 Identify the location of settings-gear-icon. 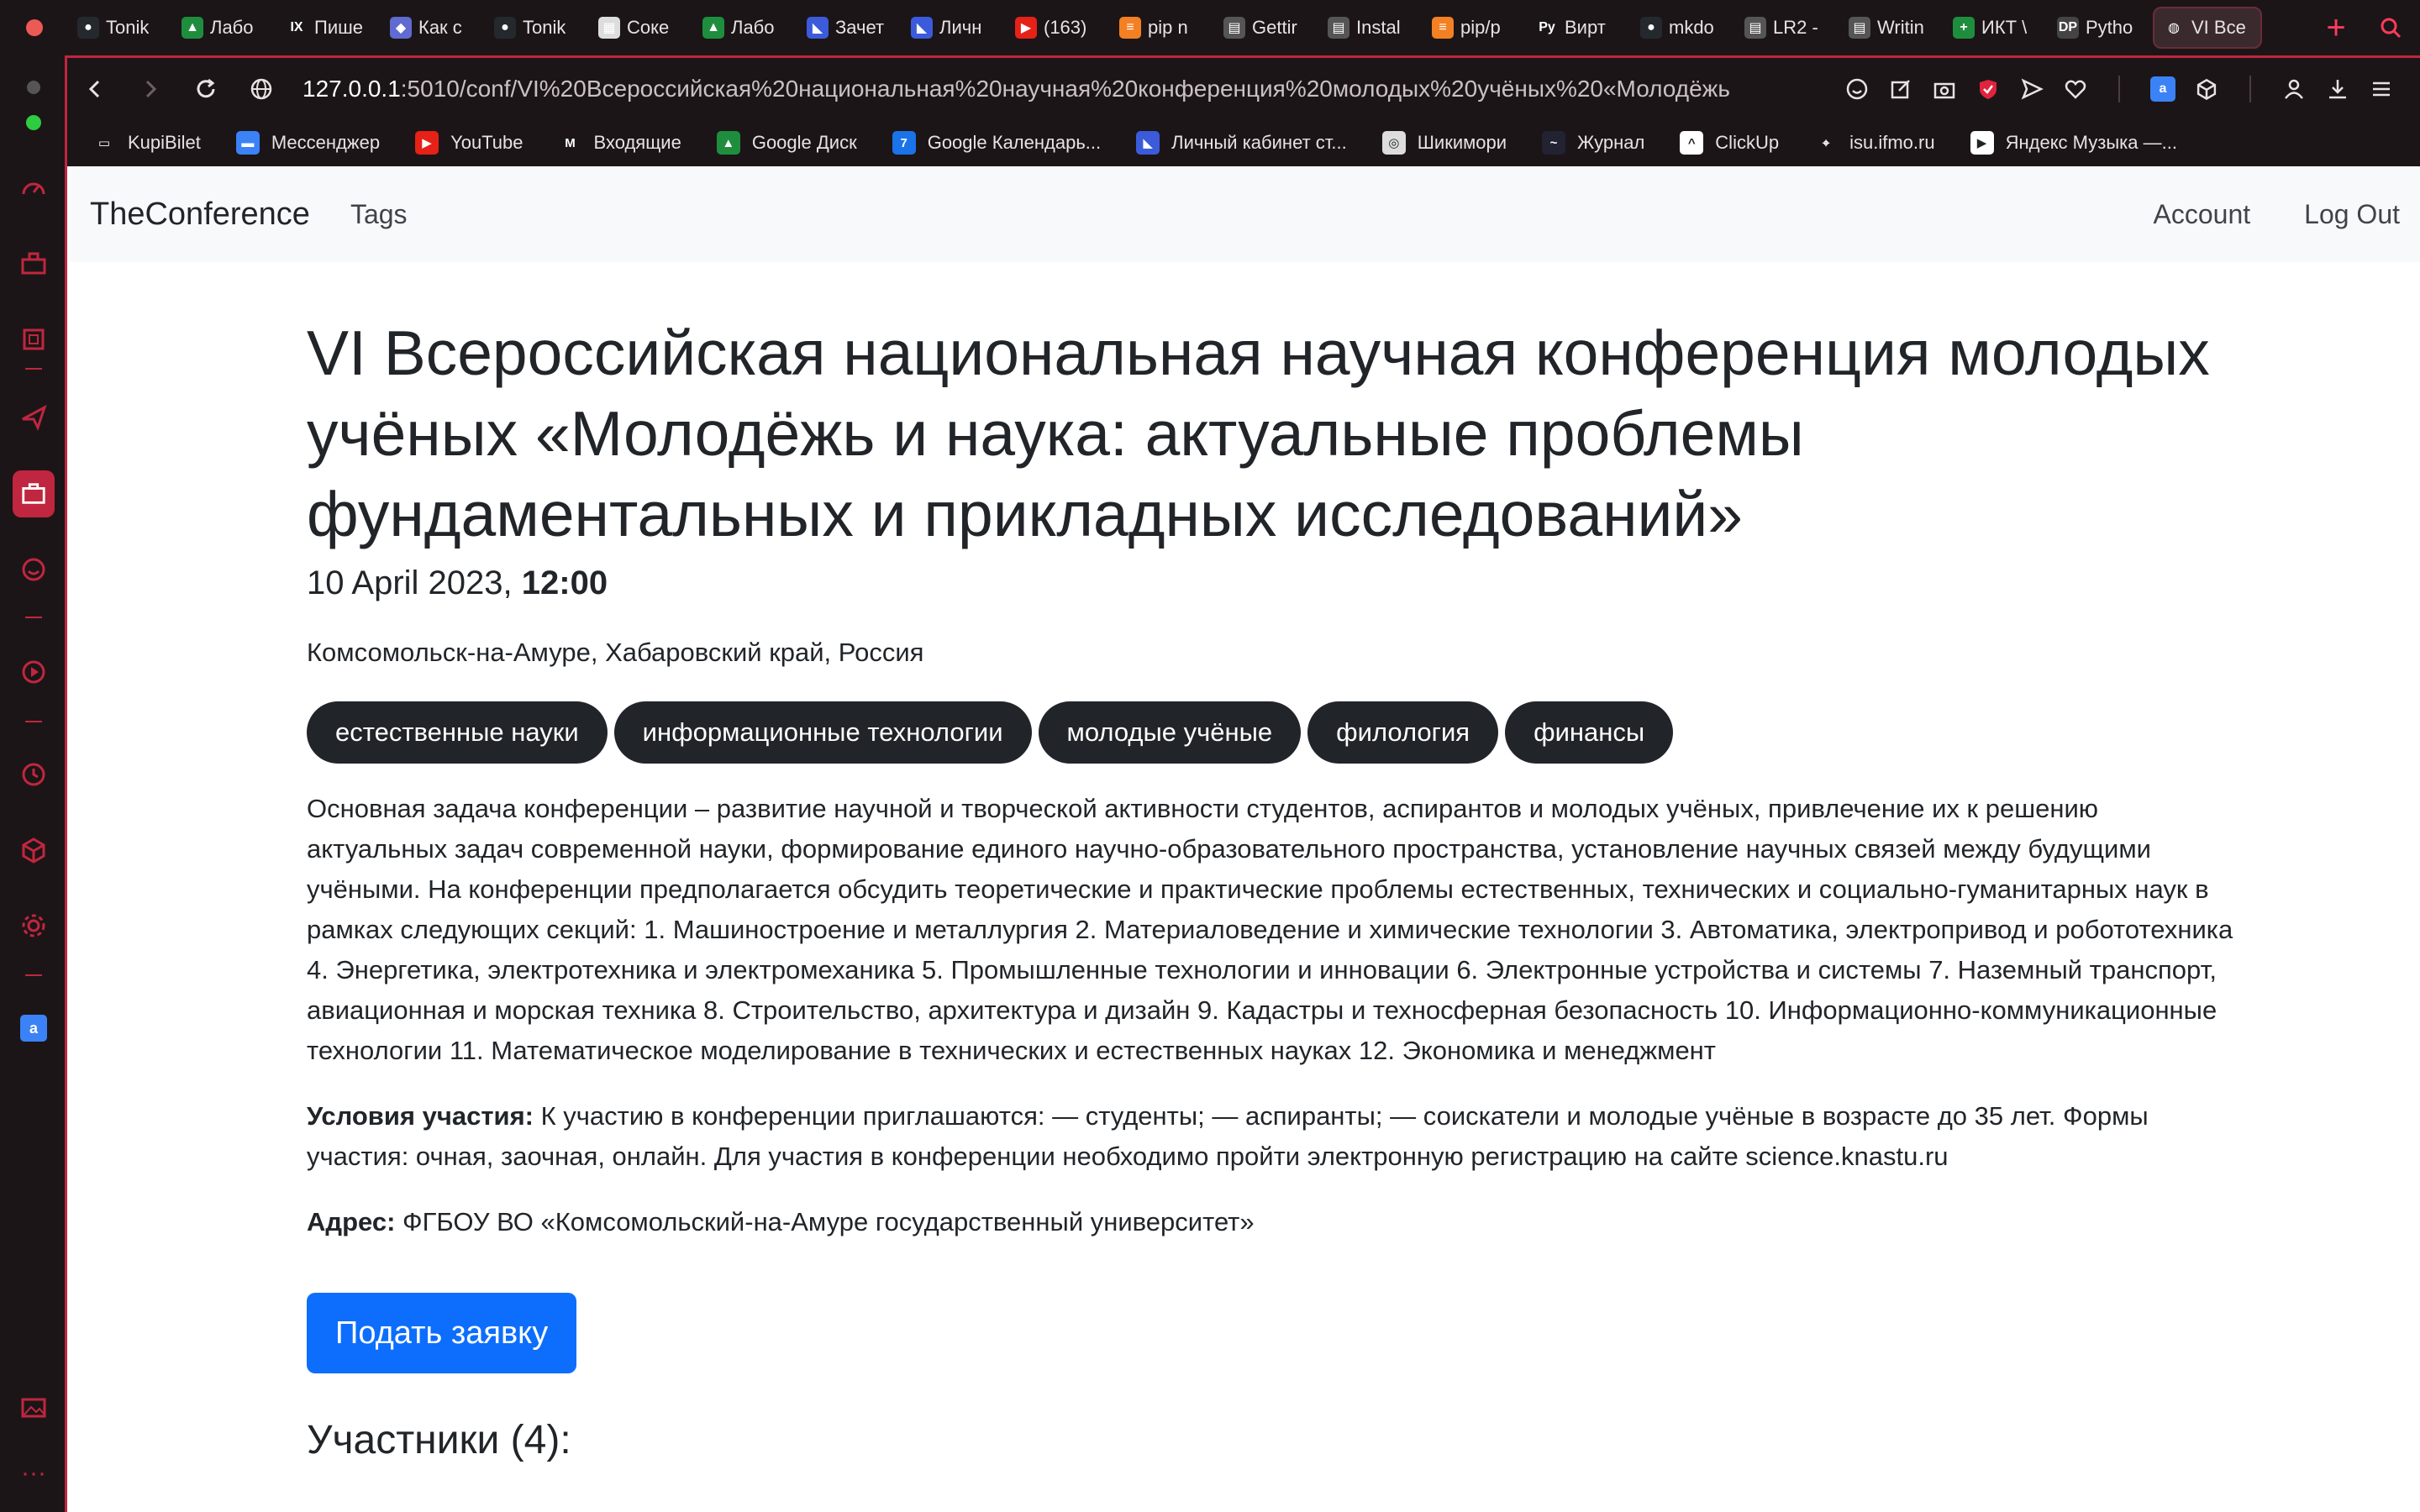
(34, 925).